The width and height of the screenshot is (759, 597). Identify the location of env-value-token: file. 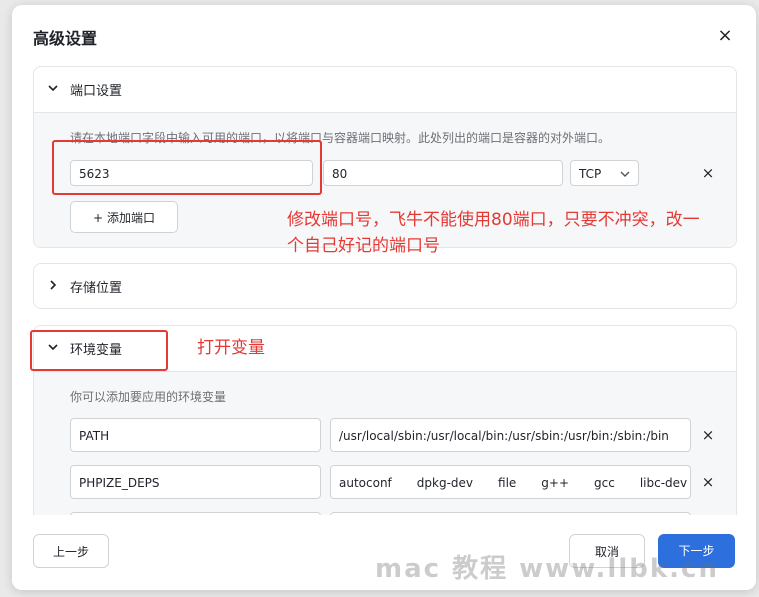
(507, 483).